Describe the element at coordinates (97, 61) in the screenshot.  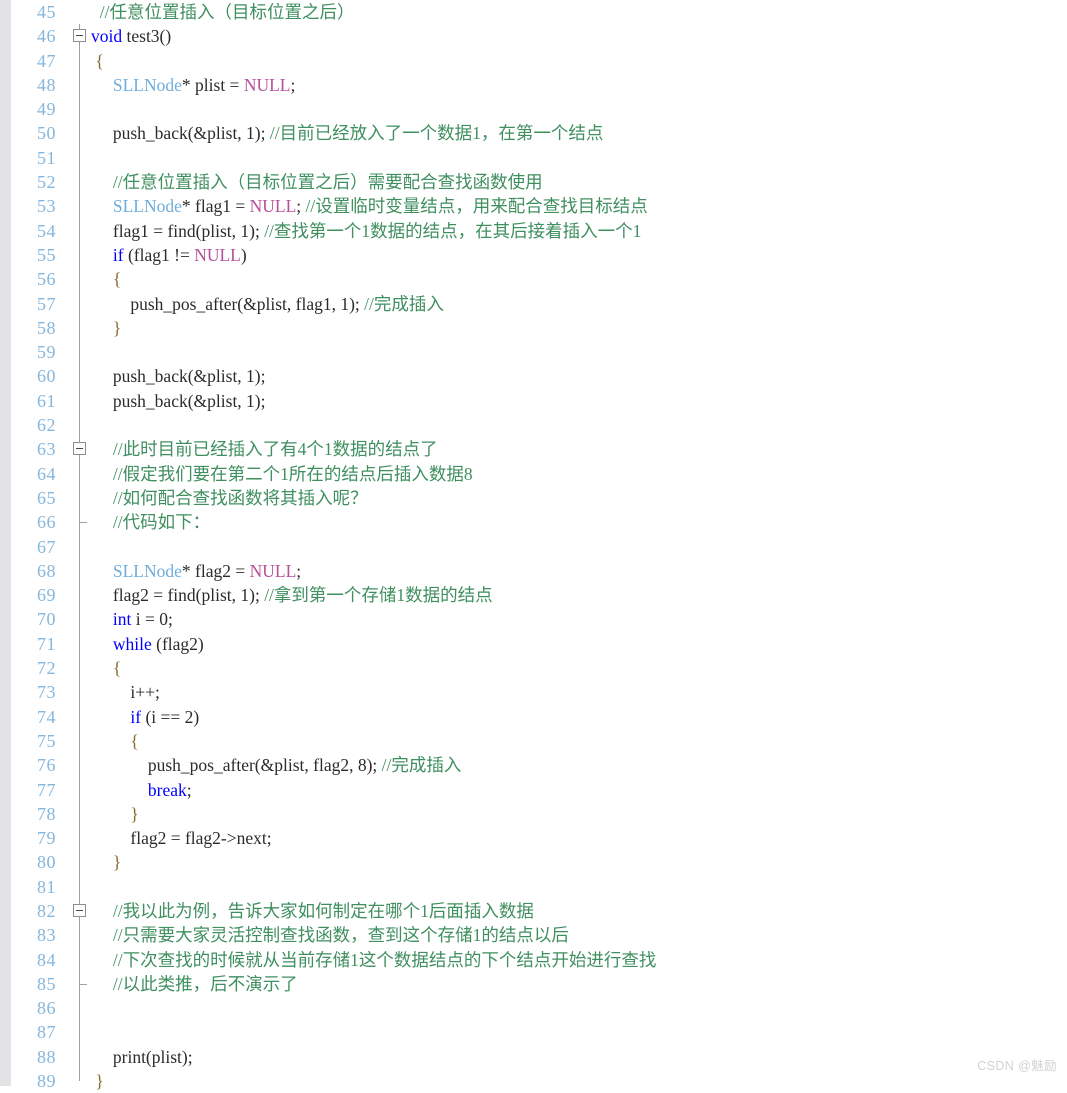
I see `code-line-text: {` at that location.